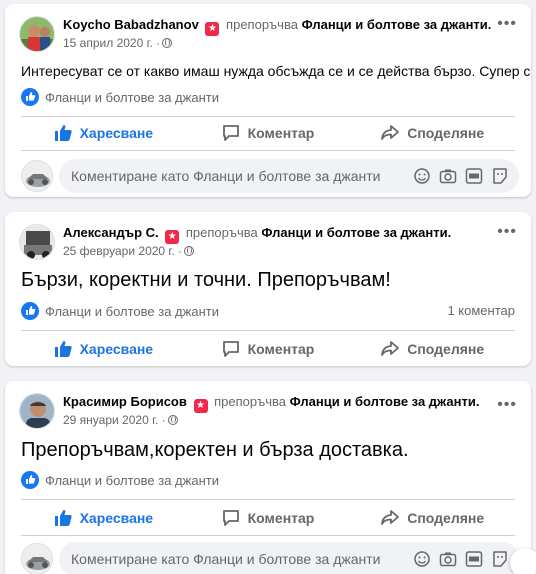 The image size is (536, 574). I want to click on author-name: Александър С., so click(111, 232).